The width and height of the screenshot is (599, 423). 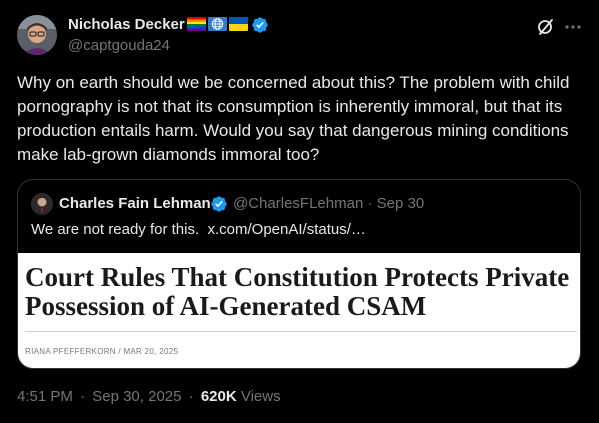 I want to click on quoted-handle-and-time: @CharlesFLehman · Sep 30, so click(x=328, y=203).